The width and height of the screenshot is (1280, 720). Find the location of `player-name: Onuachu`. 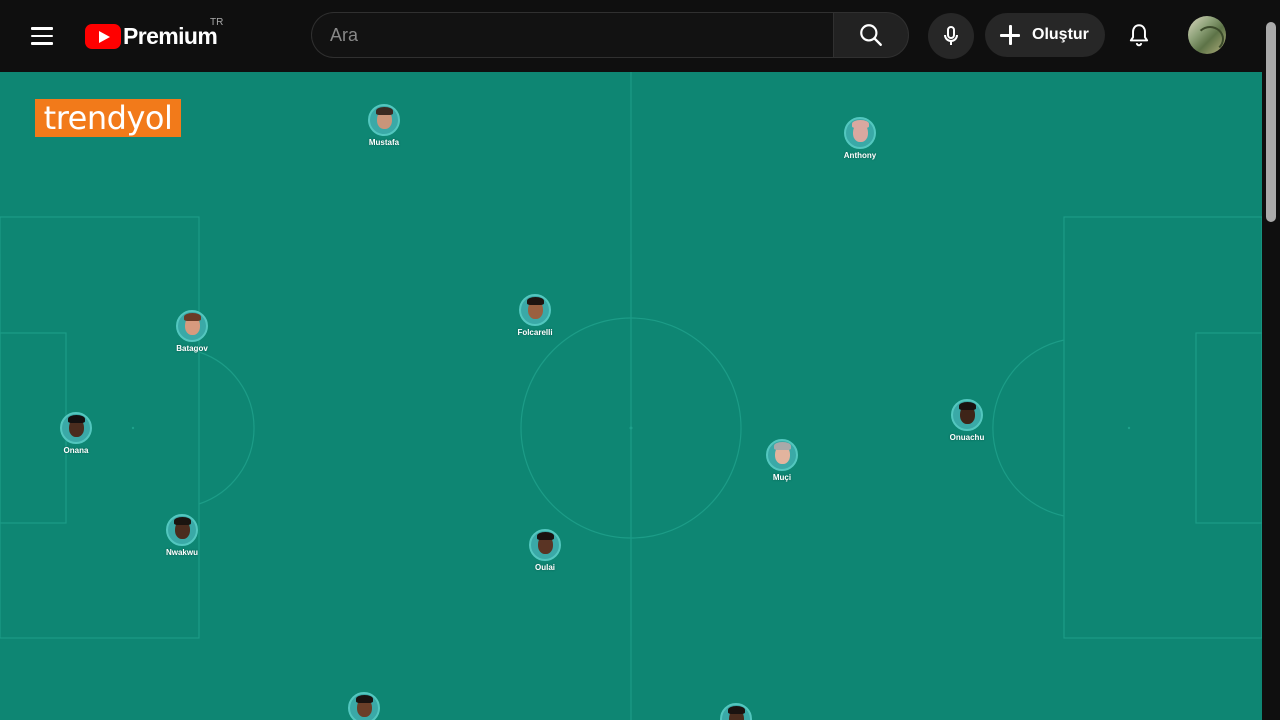

player-name: Onuachu is located at coordinates (967, 437).